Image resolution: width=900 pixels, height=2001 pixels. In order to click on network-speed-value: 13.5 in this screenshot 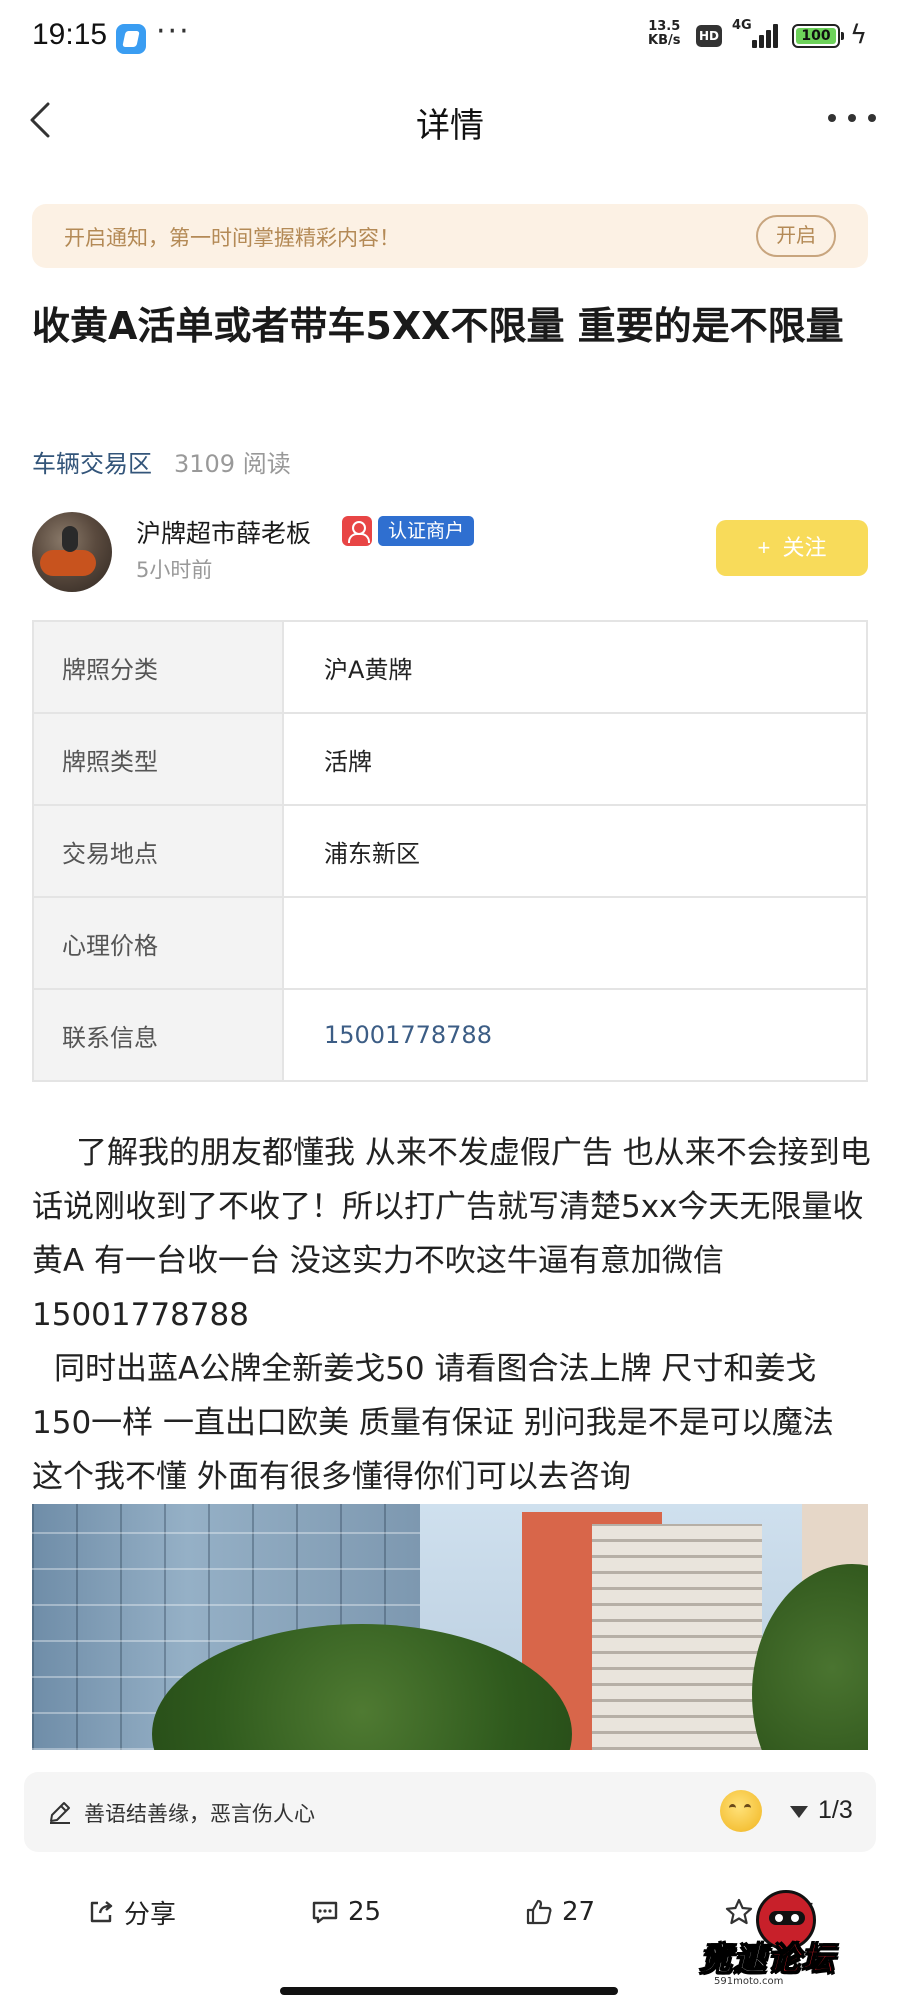, I will do `click(664, 26)`.